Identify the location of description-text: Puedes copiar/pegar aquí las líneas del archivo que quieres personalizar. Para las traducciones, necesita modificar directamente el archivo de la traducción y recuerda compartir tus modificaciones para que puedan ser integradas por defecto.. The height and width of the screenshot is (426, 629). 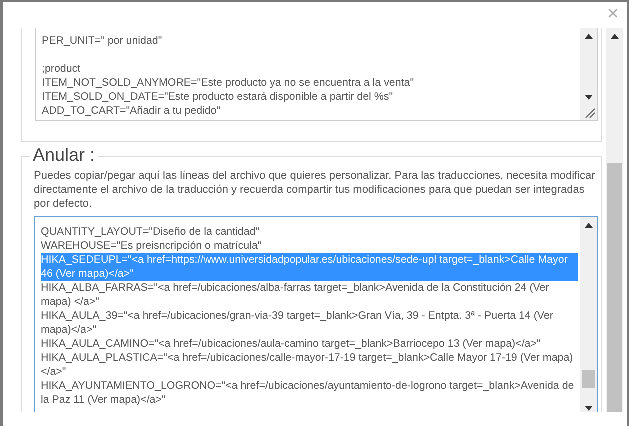
(315, 190).